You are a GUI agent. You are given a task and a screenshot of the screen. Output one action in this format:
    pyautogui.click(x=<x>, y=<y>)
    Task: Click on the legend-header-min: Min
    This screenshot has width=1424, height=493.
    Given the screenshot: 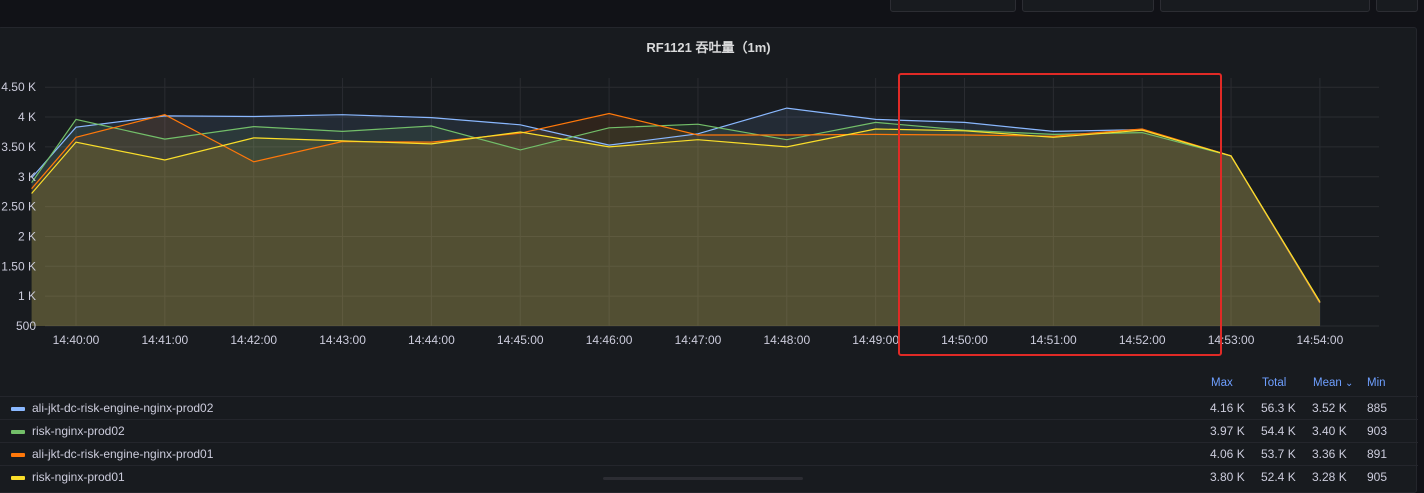 What is the action you would take?
    pyautogui.click(x=1376, y=383)
    